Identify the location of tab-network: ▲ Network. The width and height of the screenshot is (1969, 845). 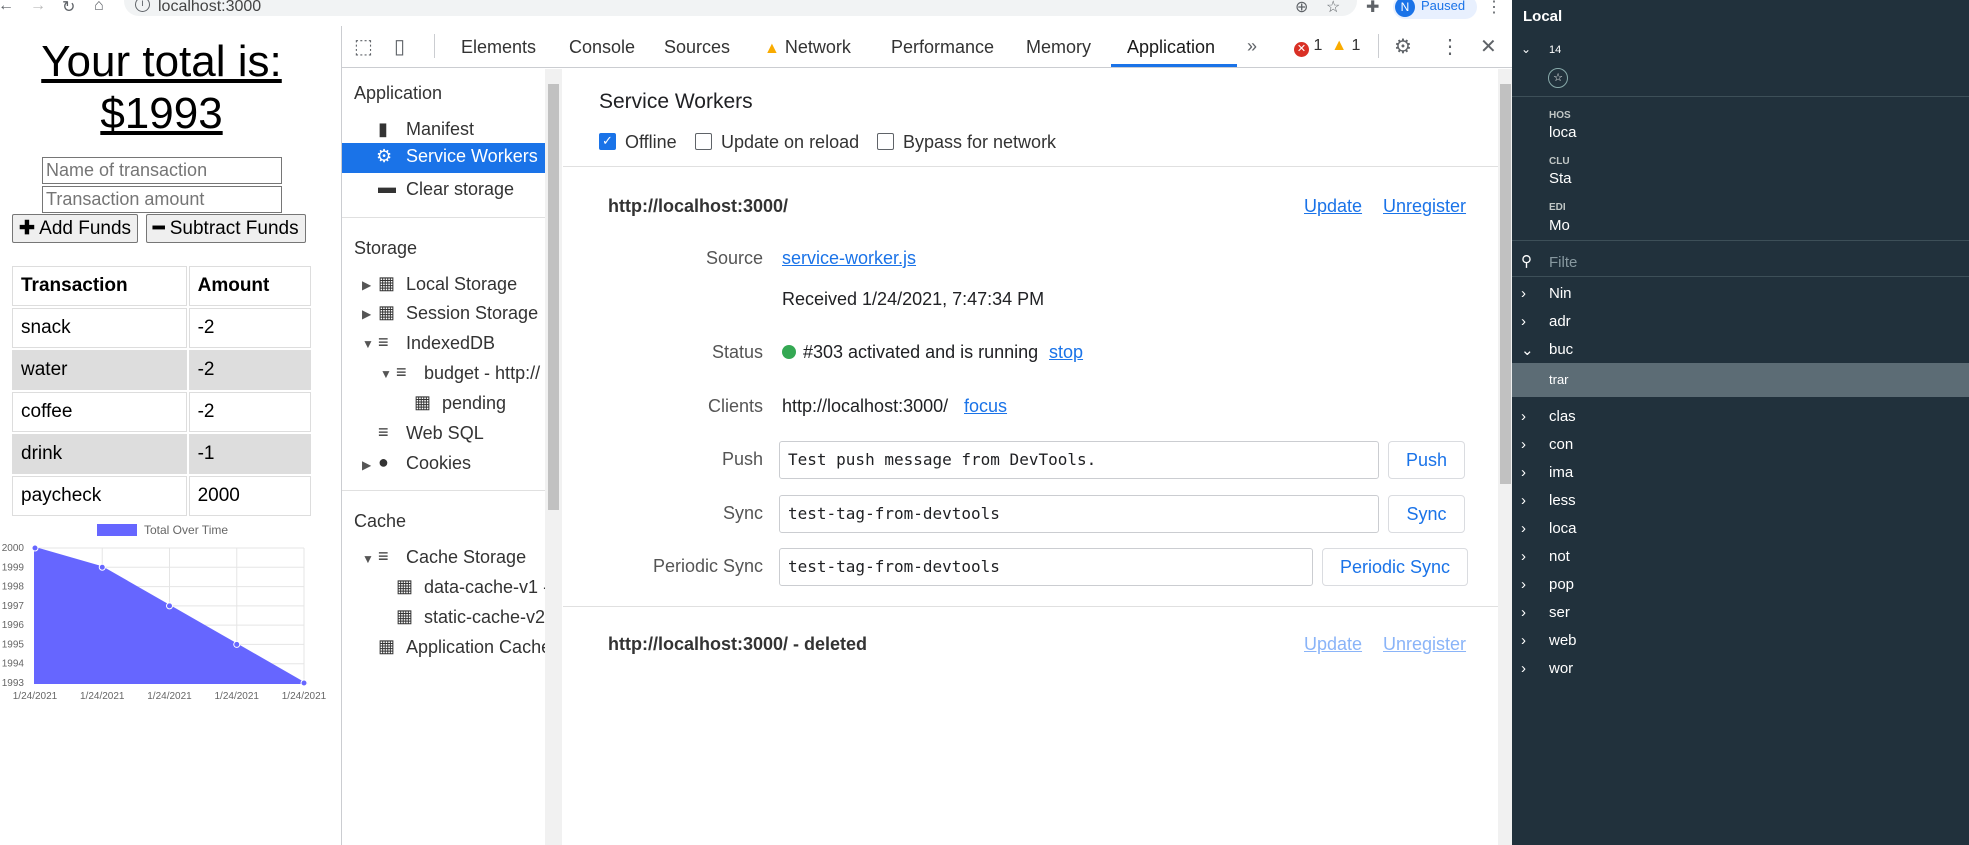
(807, 47).